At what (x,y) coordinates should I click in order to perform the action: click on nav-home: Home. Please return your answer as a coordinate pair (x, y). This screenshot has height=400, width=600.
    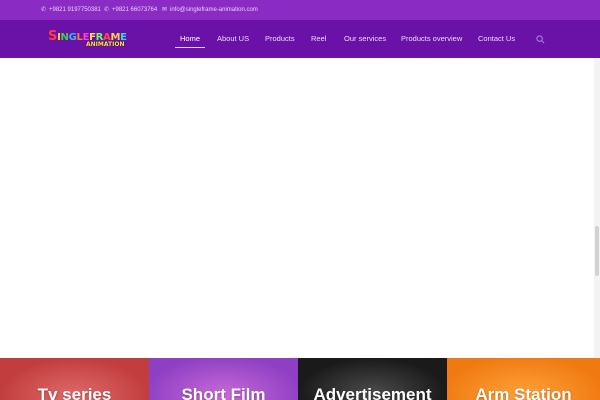
    Looking at the image, I should click on (190, 38).